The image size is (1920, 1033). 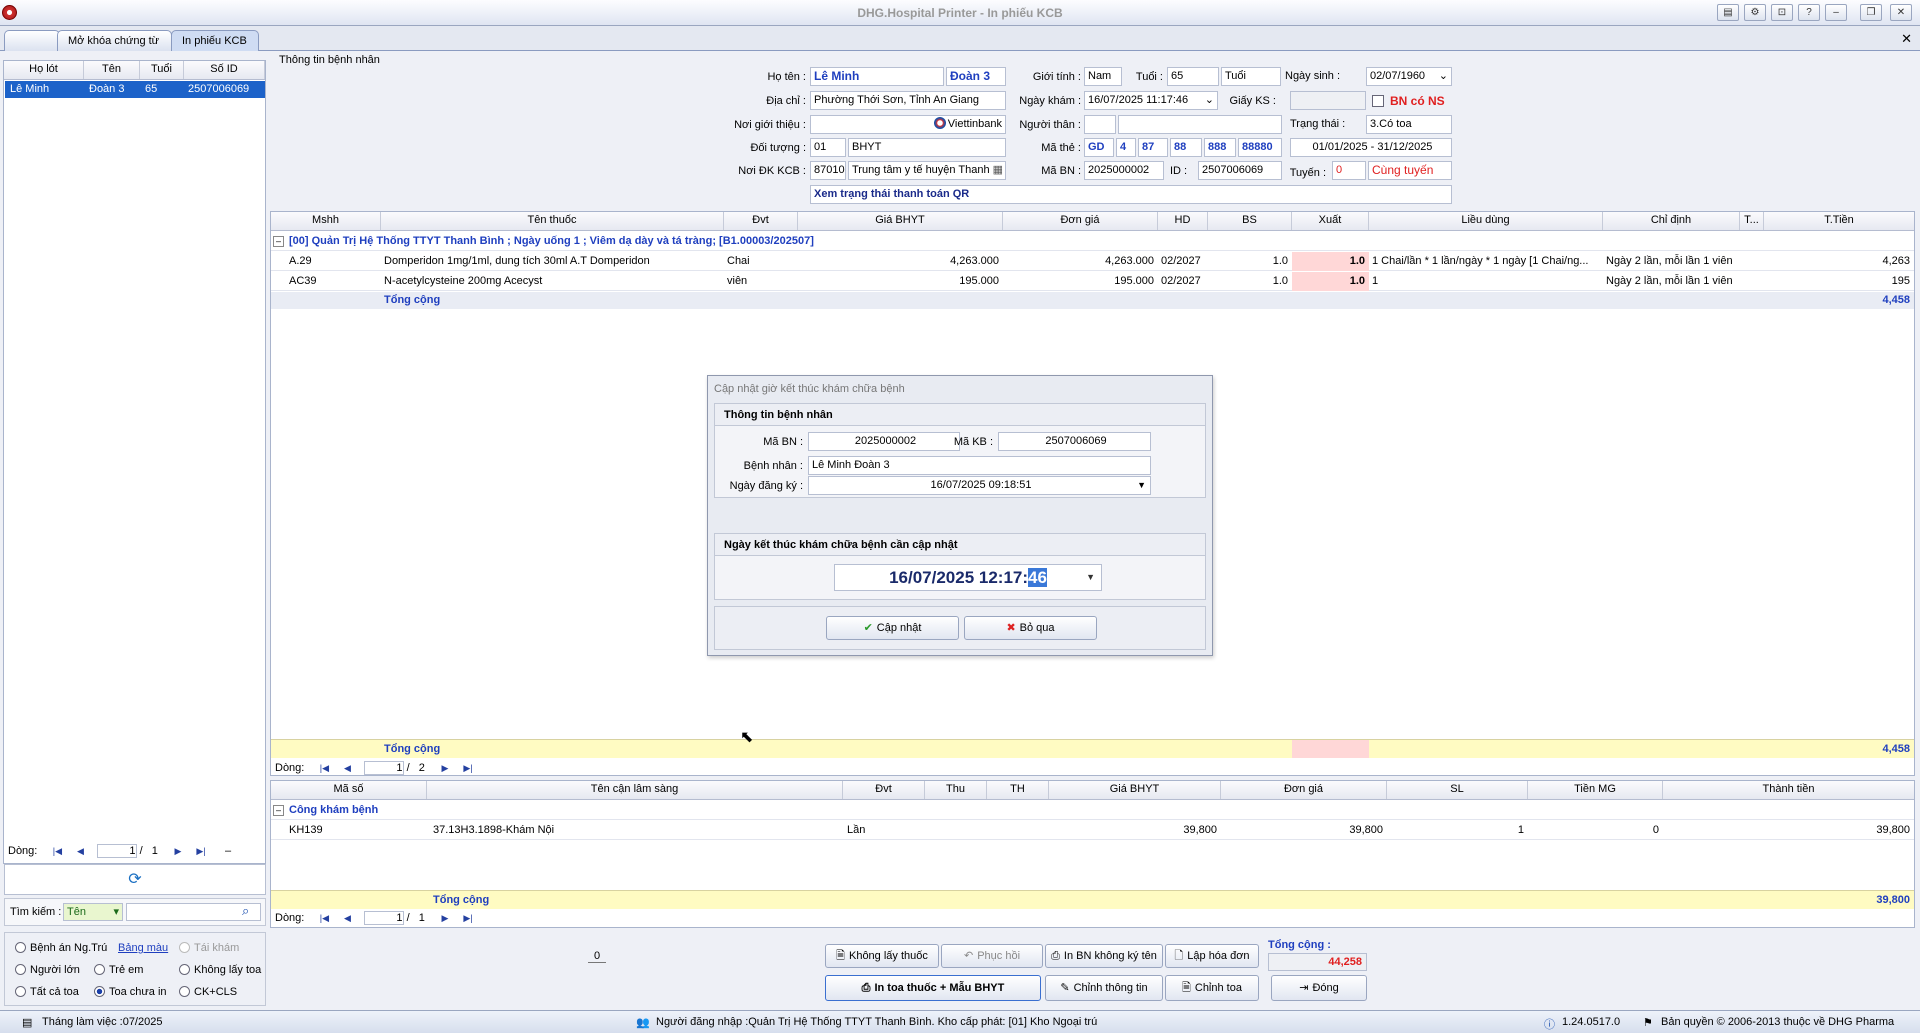 I want to click on col-ma-so: Mã số, so click(x=349, y=790).